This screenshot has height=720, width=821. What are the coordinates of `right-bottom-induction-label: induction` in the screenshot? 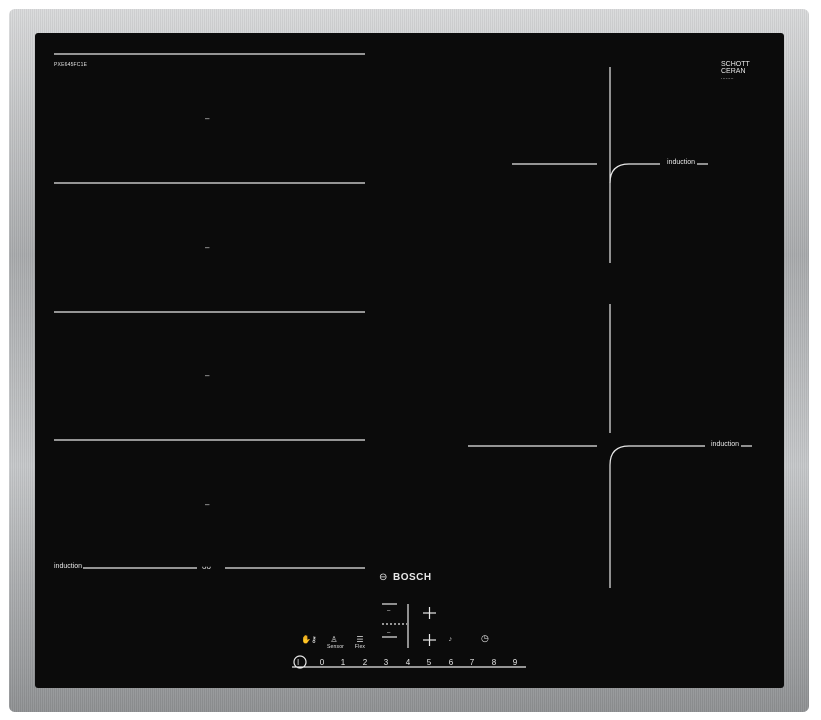 It's located at (725, 444).